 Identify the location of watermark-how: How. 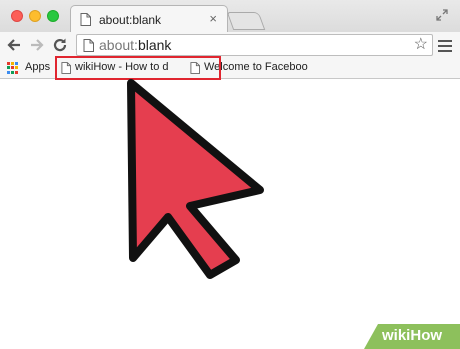
(426, 335).